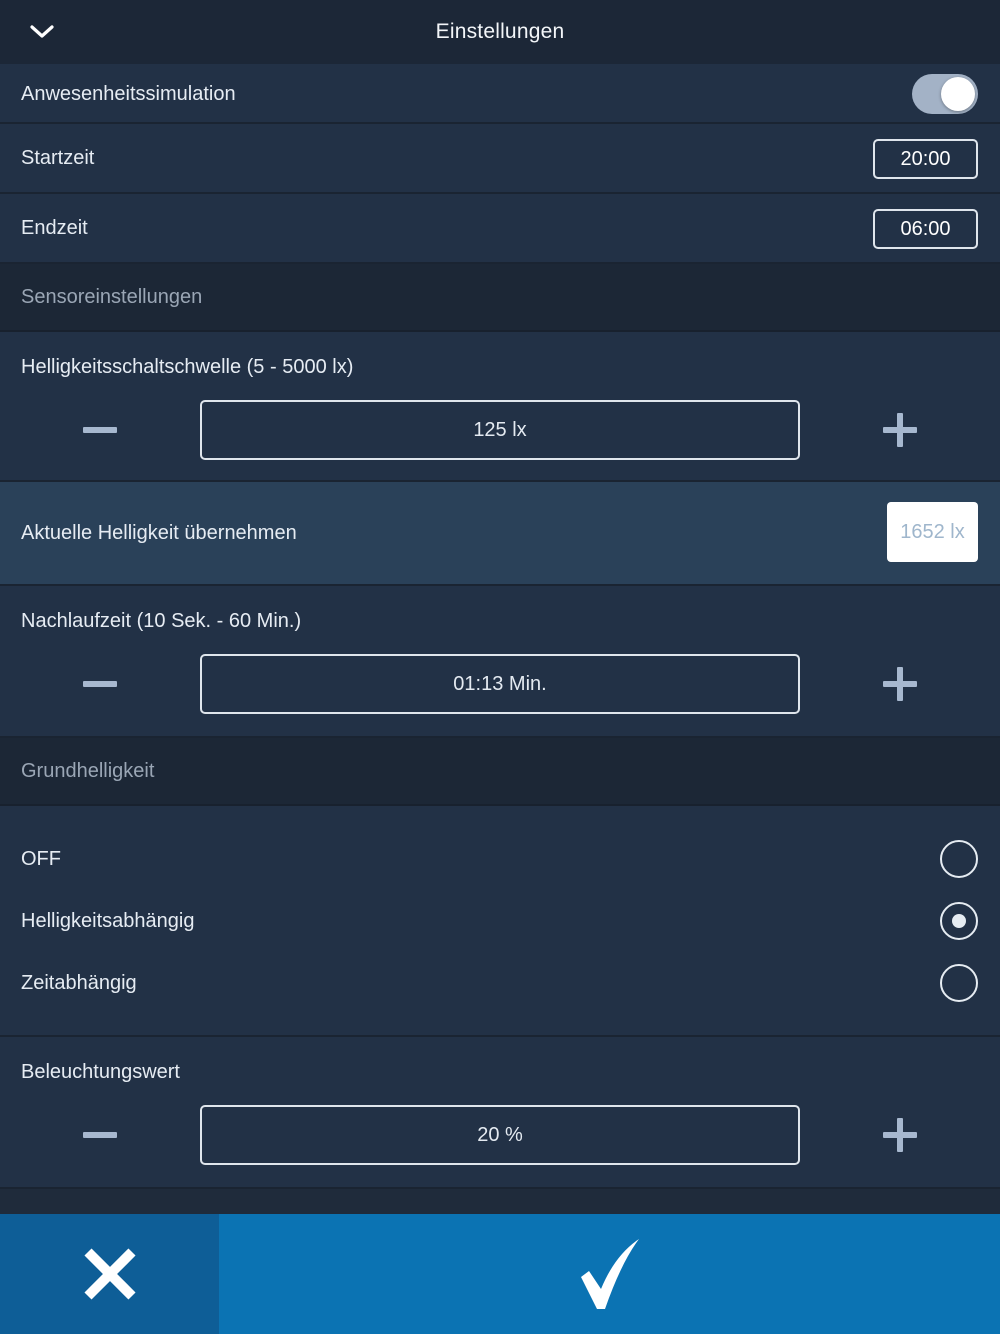 This screenshot has height=1334, width=1000. Describe the element at coordinates (932, 532) in the screenshot. I see `current-brightness-value: 1652 lx` at that location.